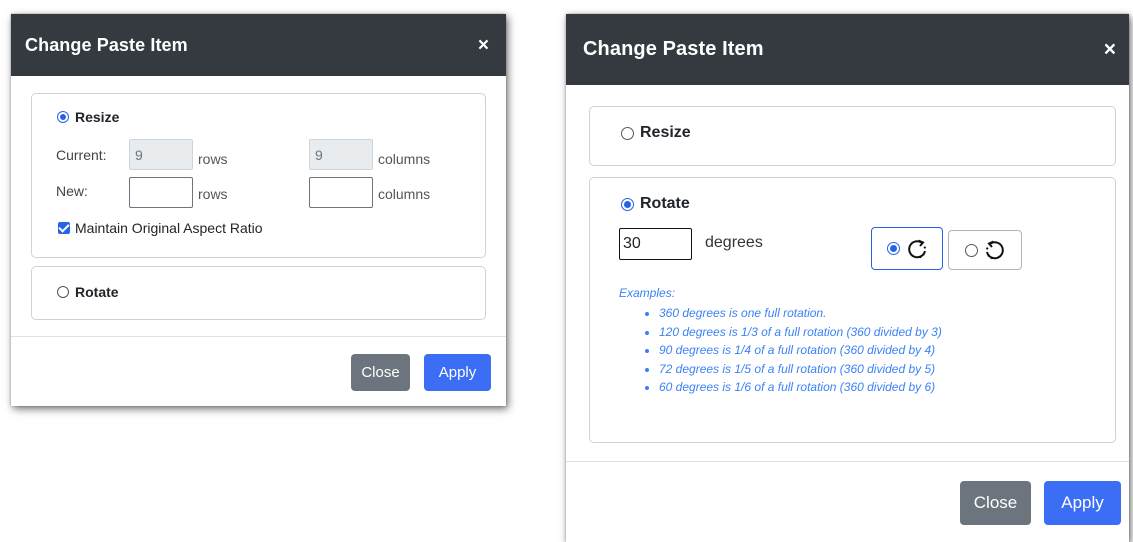 This screenshot has width=1133, height=542. What do you see at coordinates (64, 228) in the screenshot?
I see `checkbox-checked-icon` at bounding box center [64, 228].